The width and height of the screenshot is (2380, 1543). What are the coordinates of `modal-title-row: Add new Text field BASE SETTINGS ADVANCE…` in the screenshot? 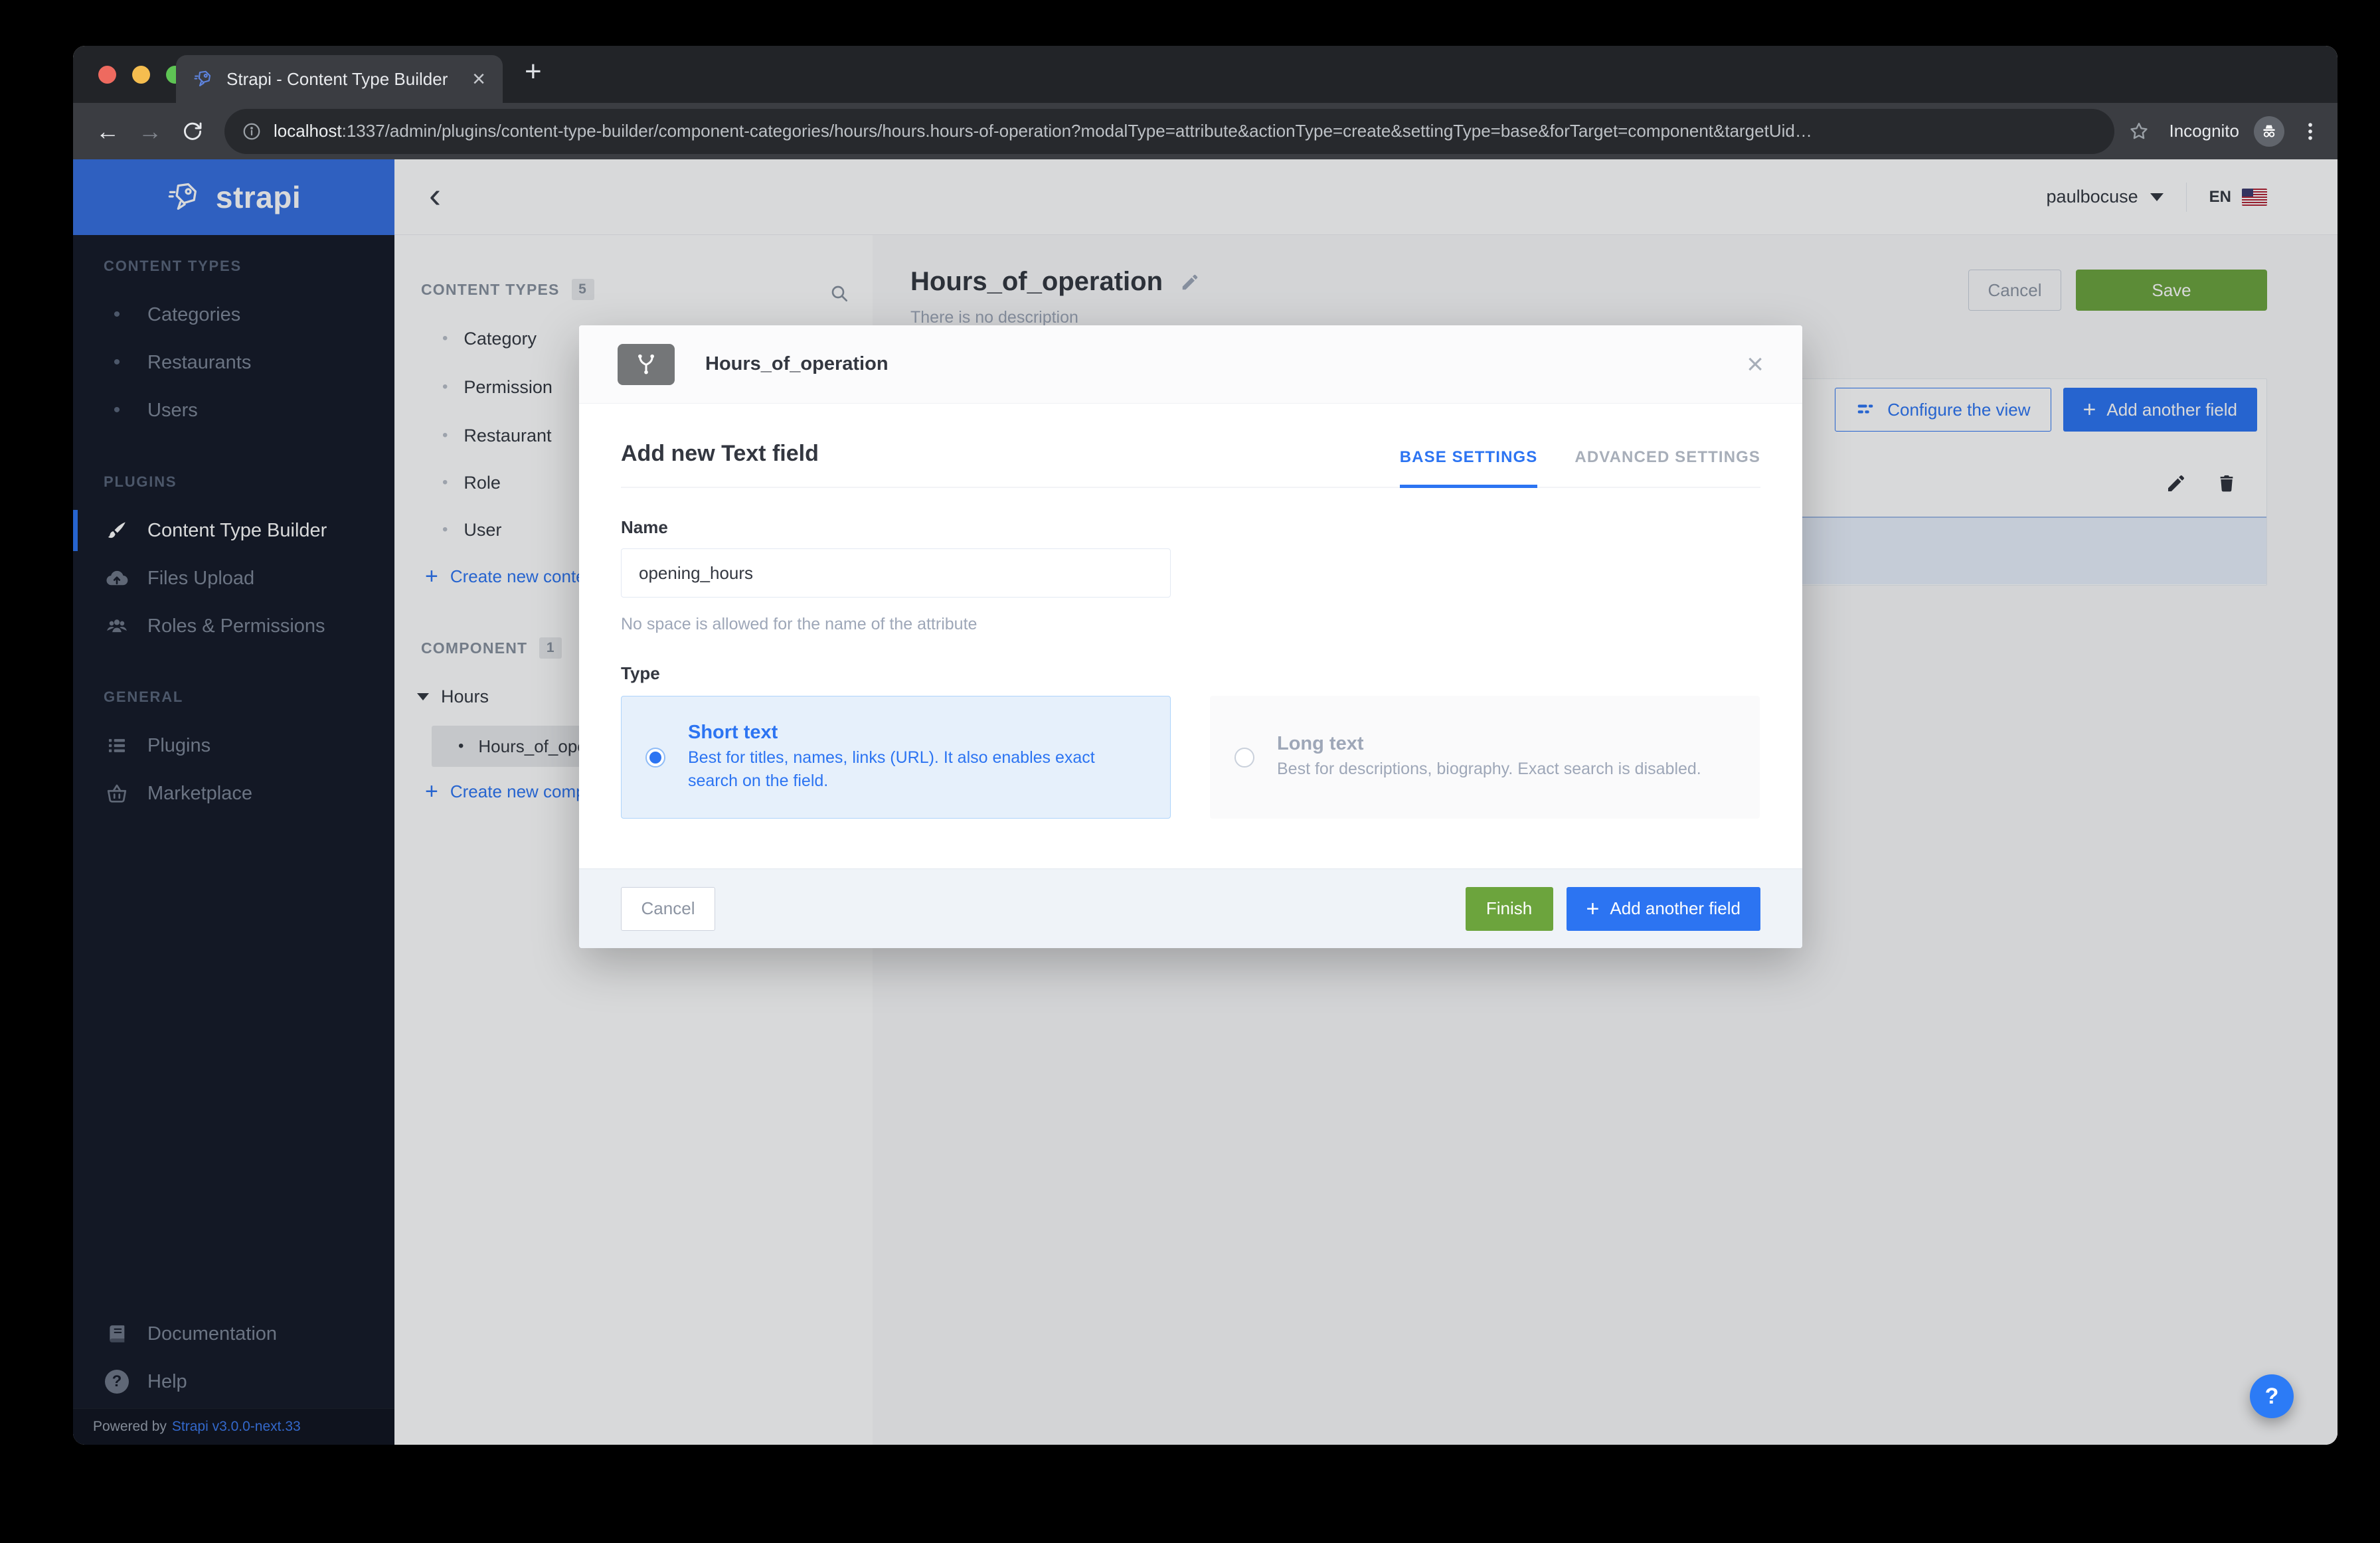 It's located at (1190, 446).